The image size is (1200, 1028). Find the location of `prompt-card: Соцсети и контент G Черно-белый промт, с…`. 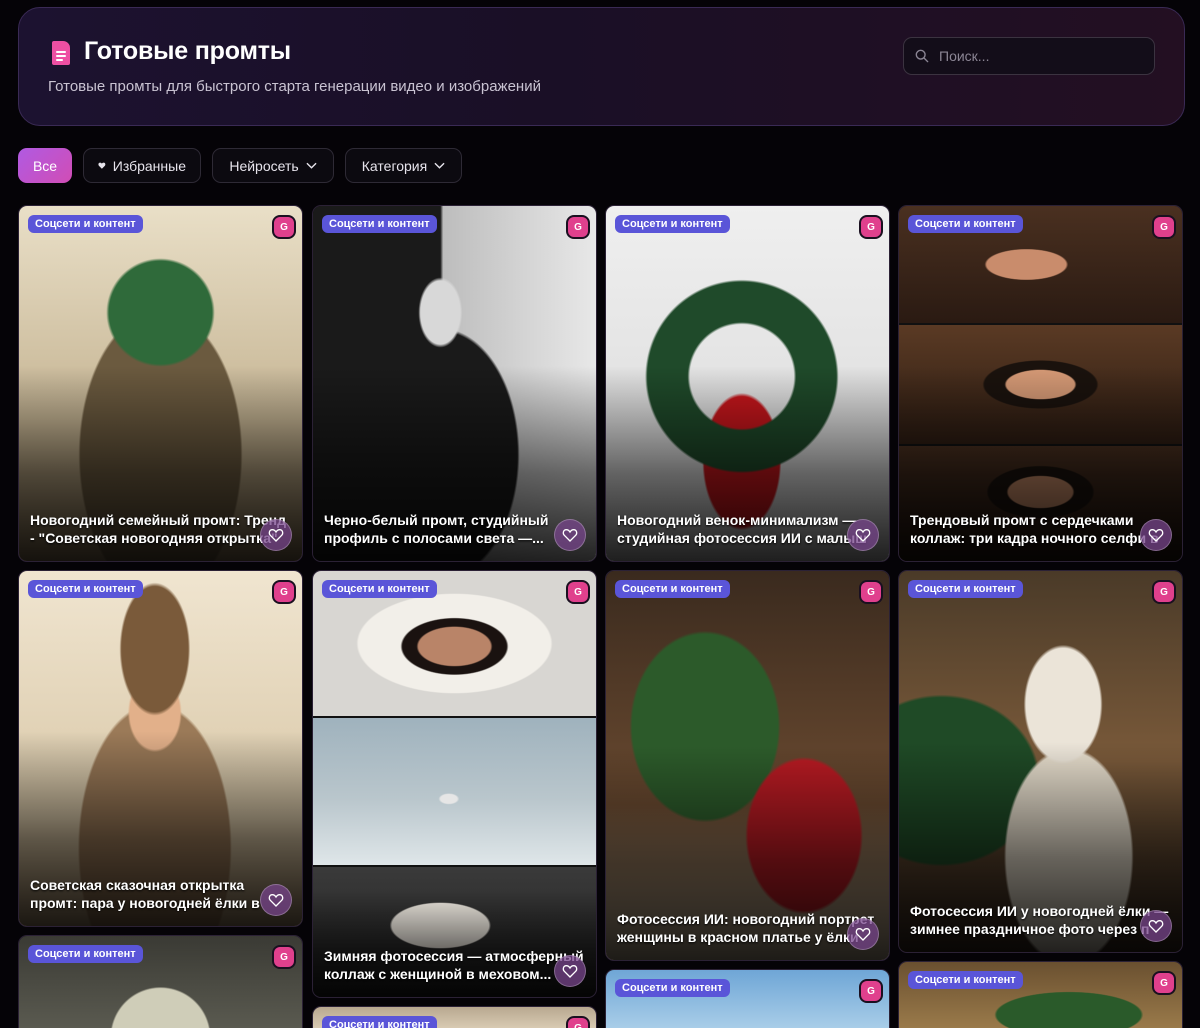

prompt-card: Соцсети и контент G Черно-белый промт, с… is located at coordinates (454, 383).